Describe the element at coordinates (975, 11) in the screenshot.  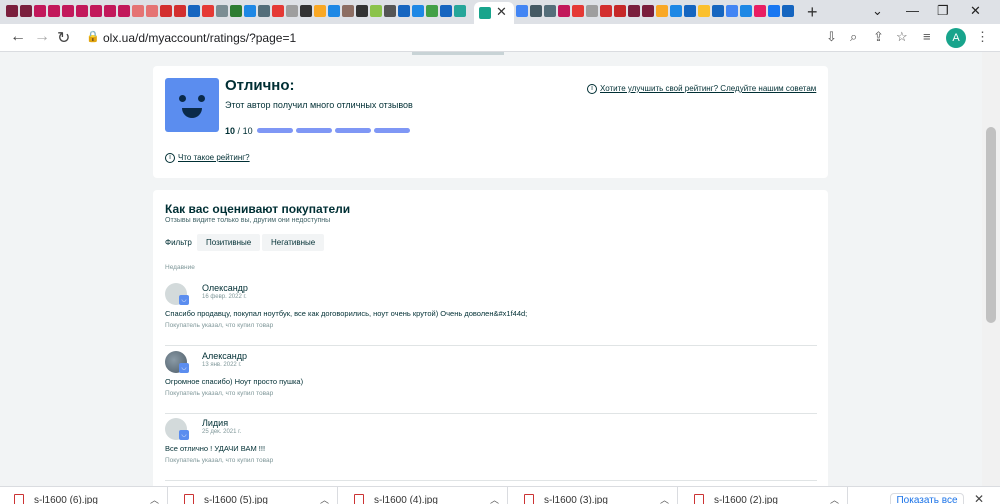
I see `window-close-icon: ✕` at that location.